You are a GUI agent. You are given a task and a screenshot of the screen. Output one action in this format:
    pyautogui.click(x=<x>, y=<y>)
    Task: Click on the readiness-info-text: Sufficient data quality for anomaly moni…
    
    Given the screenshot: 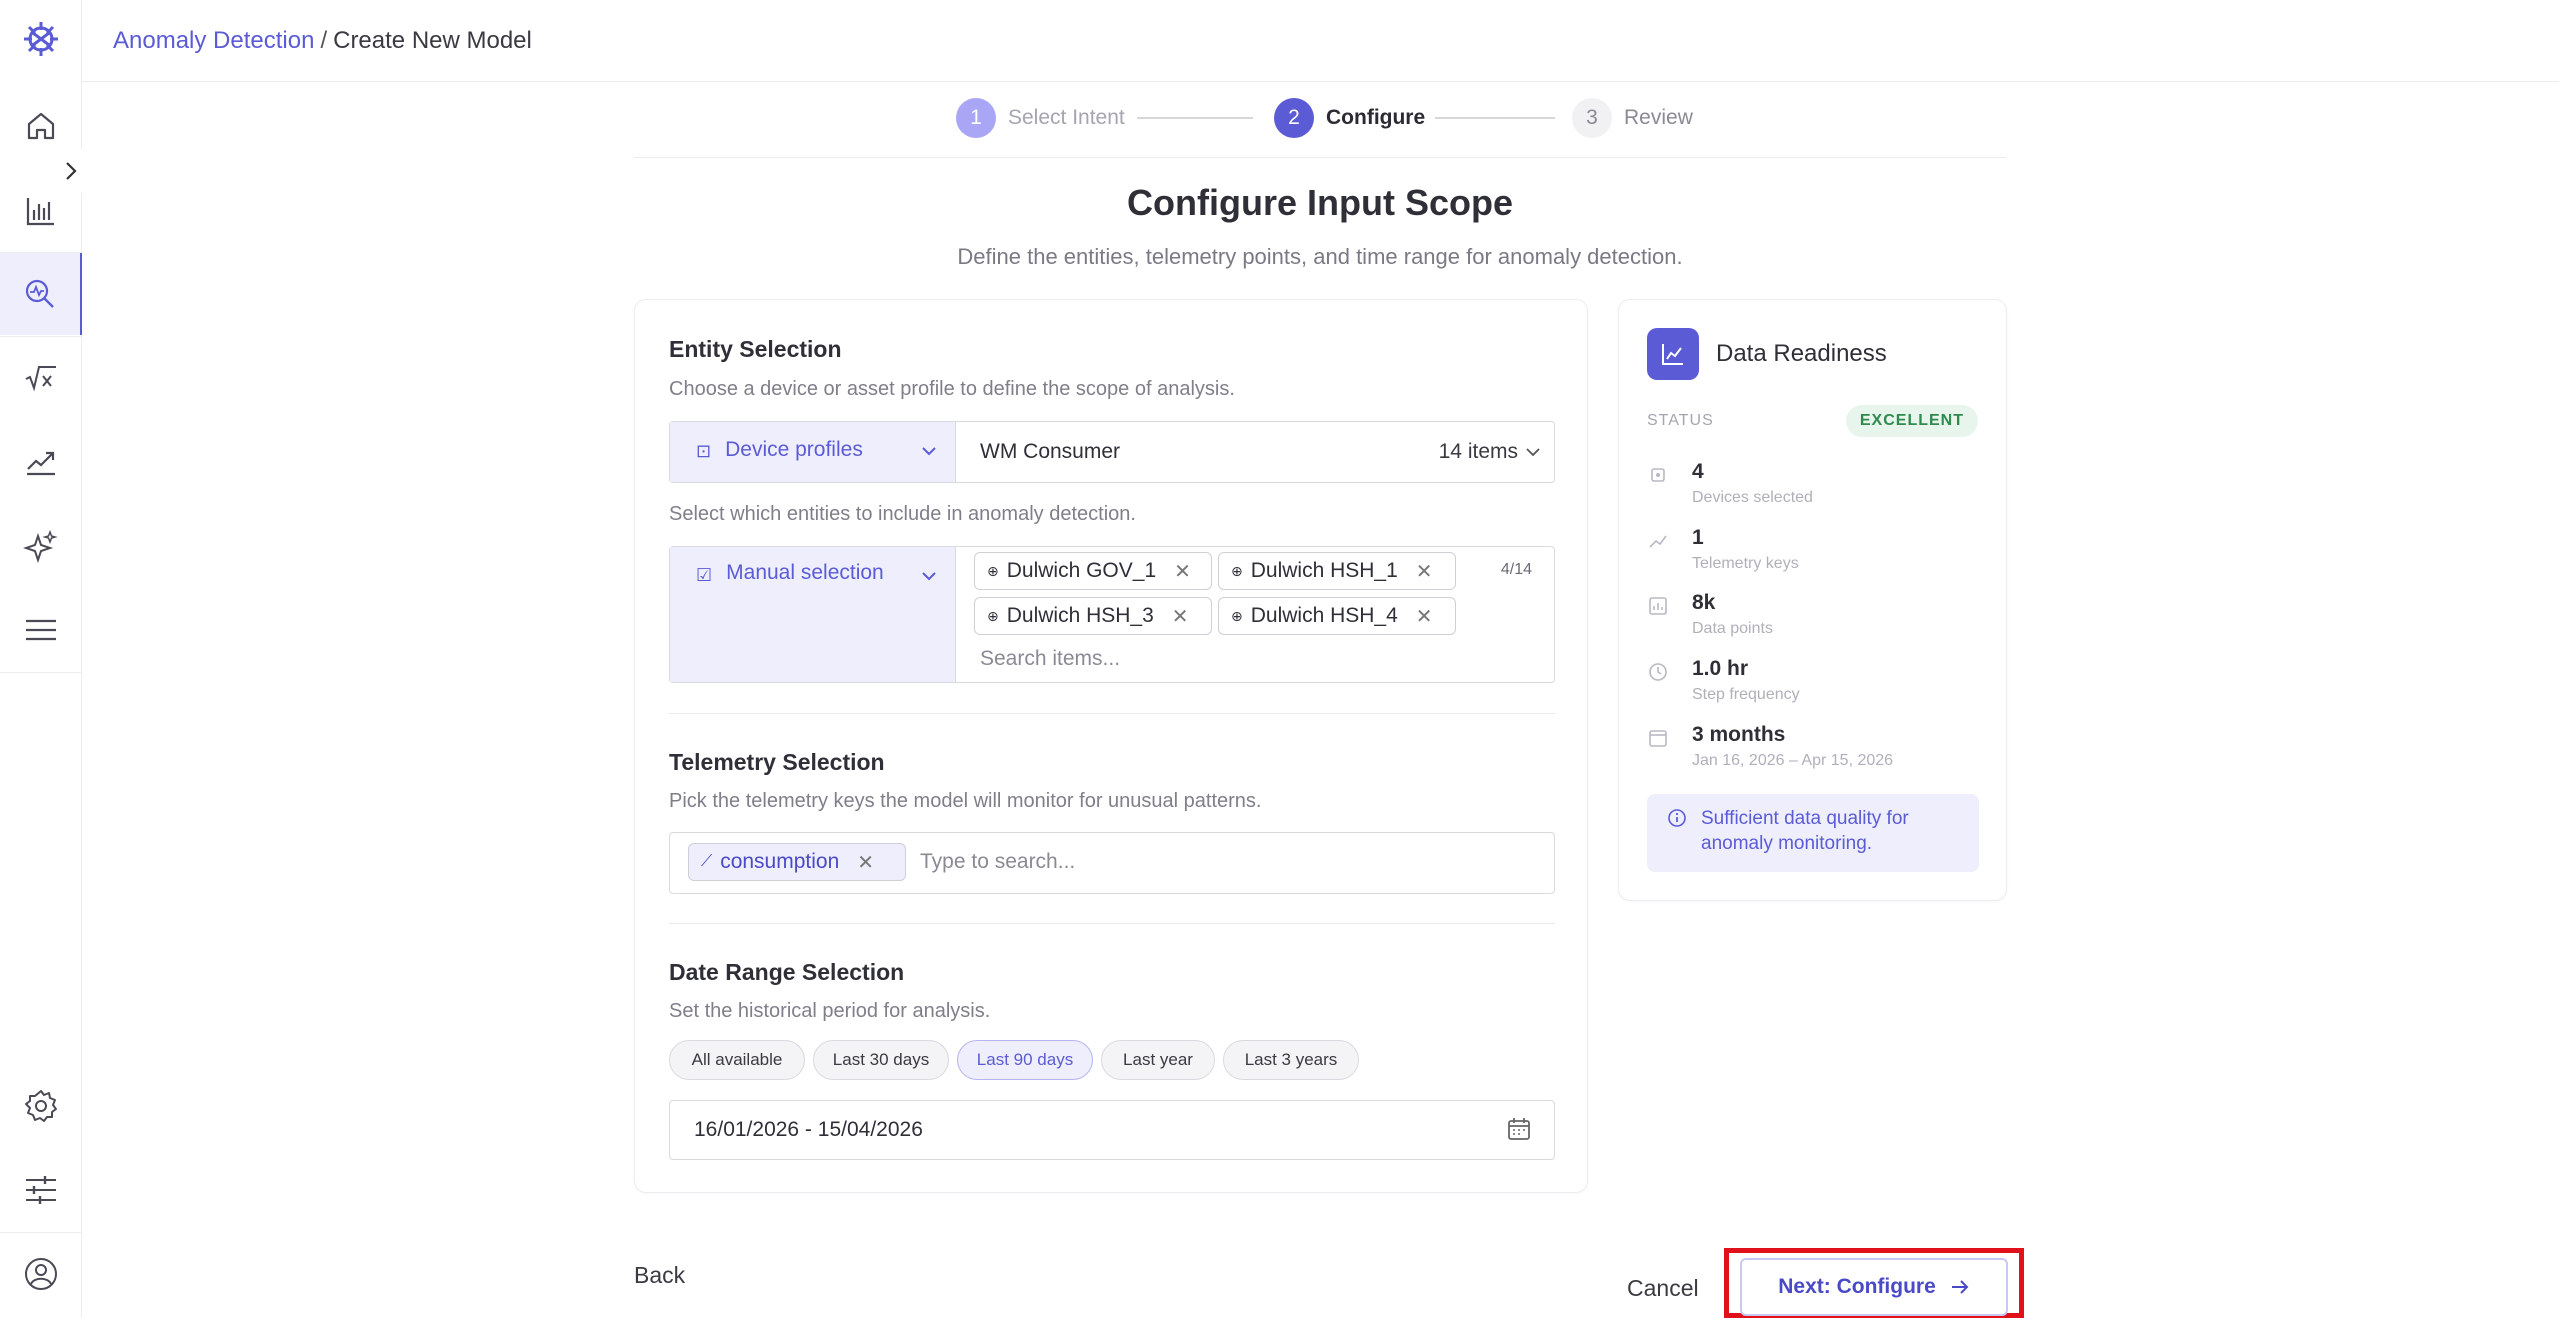 What is the action you would take?
    pyautogui.click(x=1805, y=831)
    